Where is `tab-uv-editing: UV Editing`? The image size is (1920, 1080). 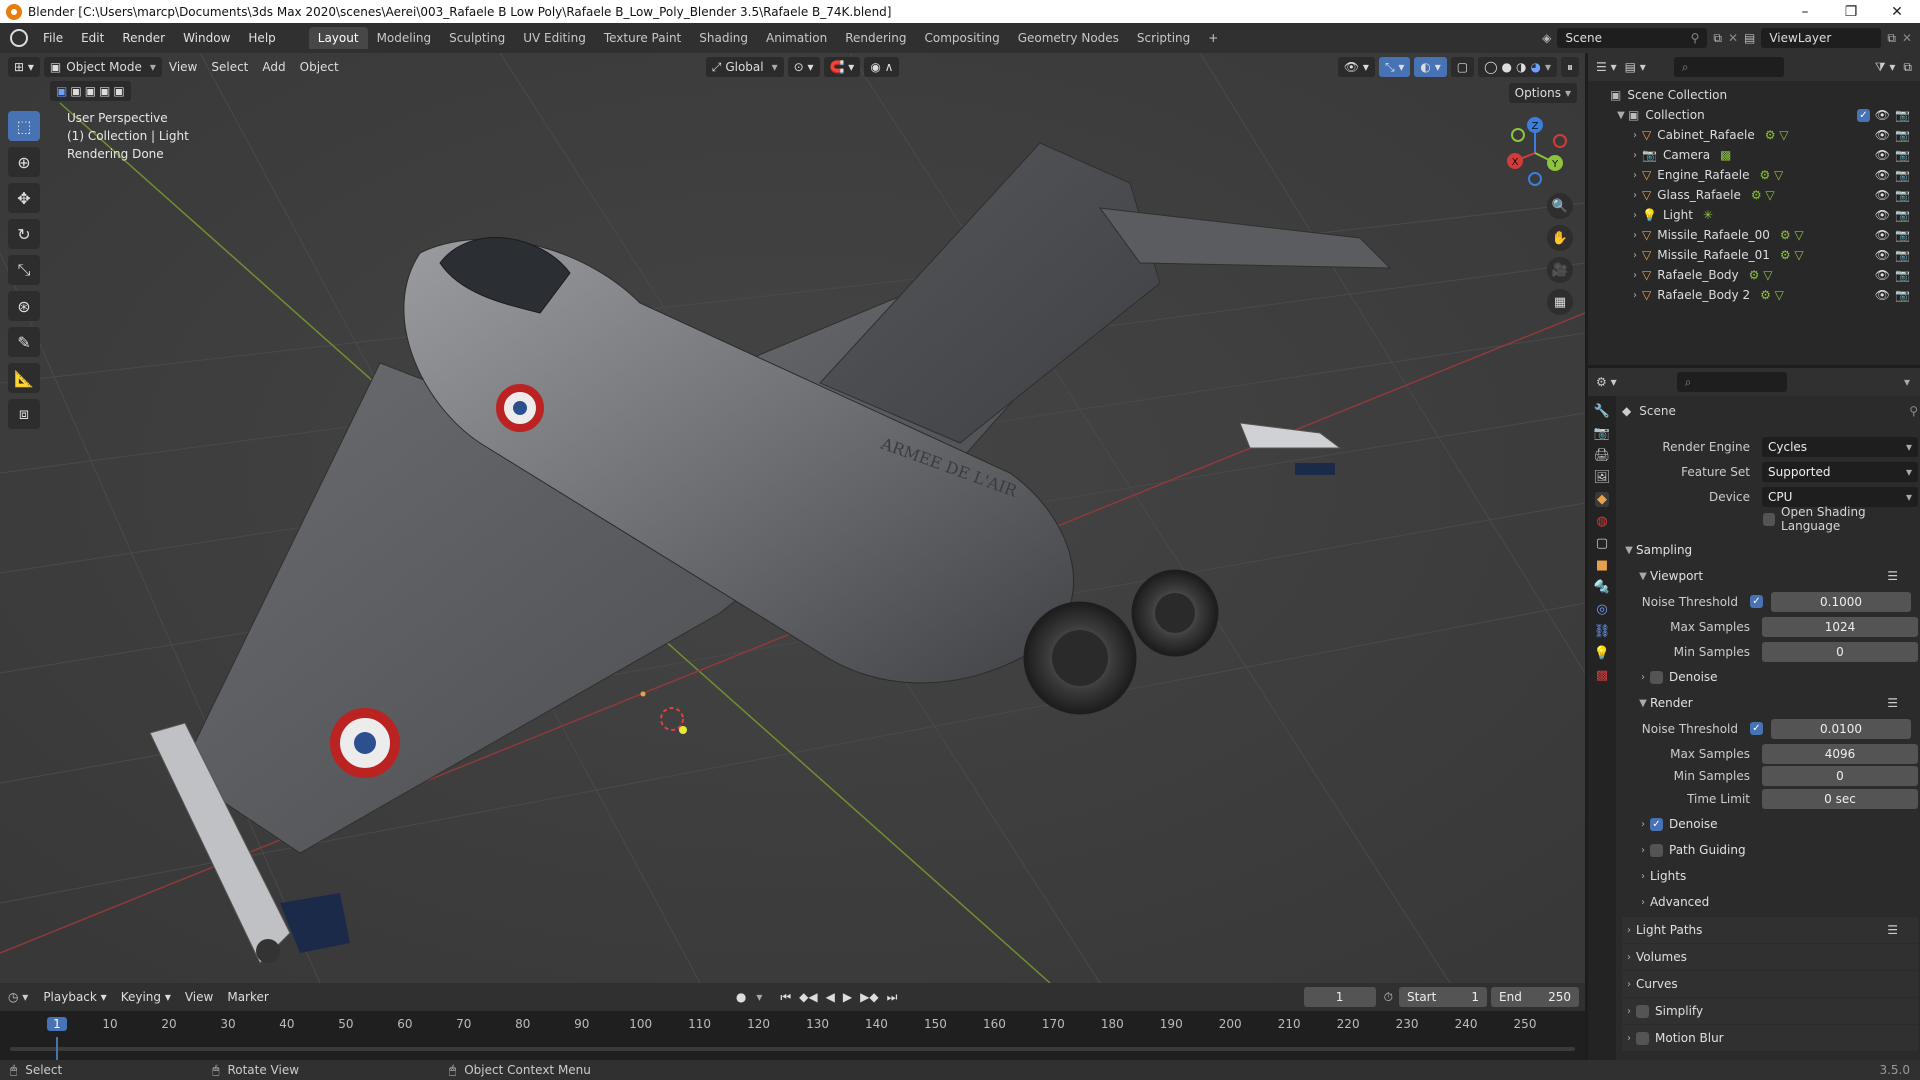 tab-uv-editing: UV Editing is located at coordinates (554, 38).